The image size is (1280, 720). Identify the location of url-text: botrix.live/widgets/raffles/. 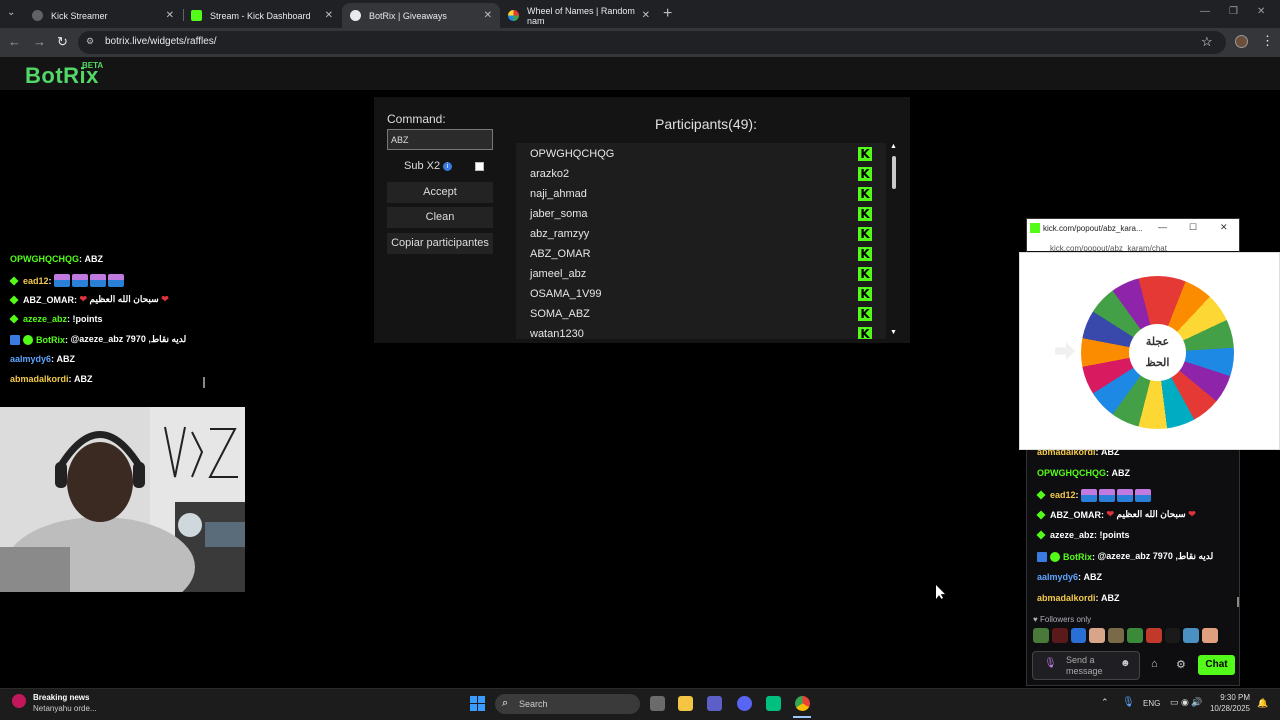
(161, 41).